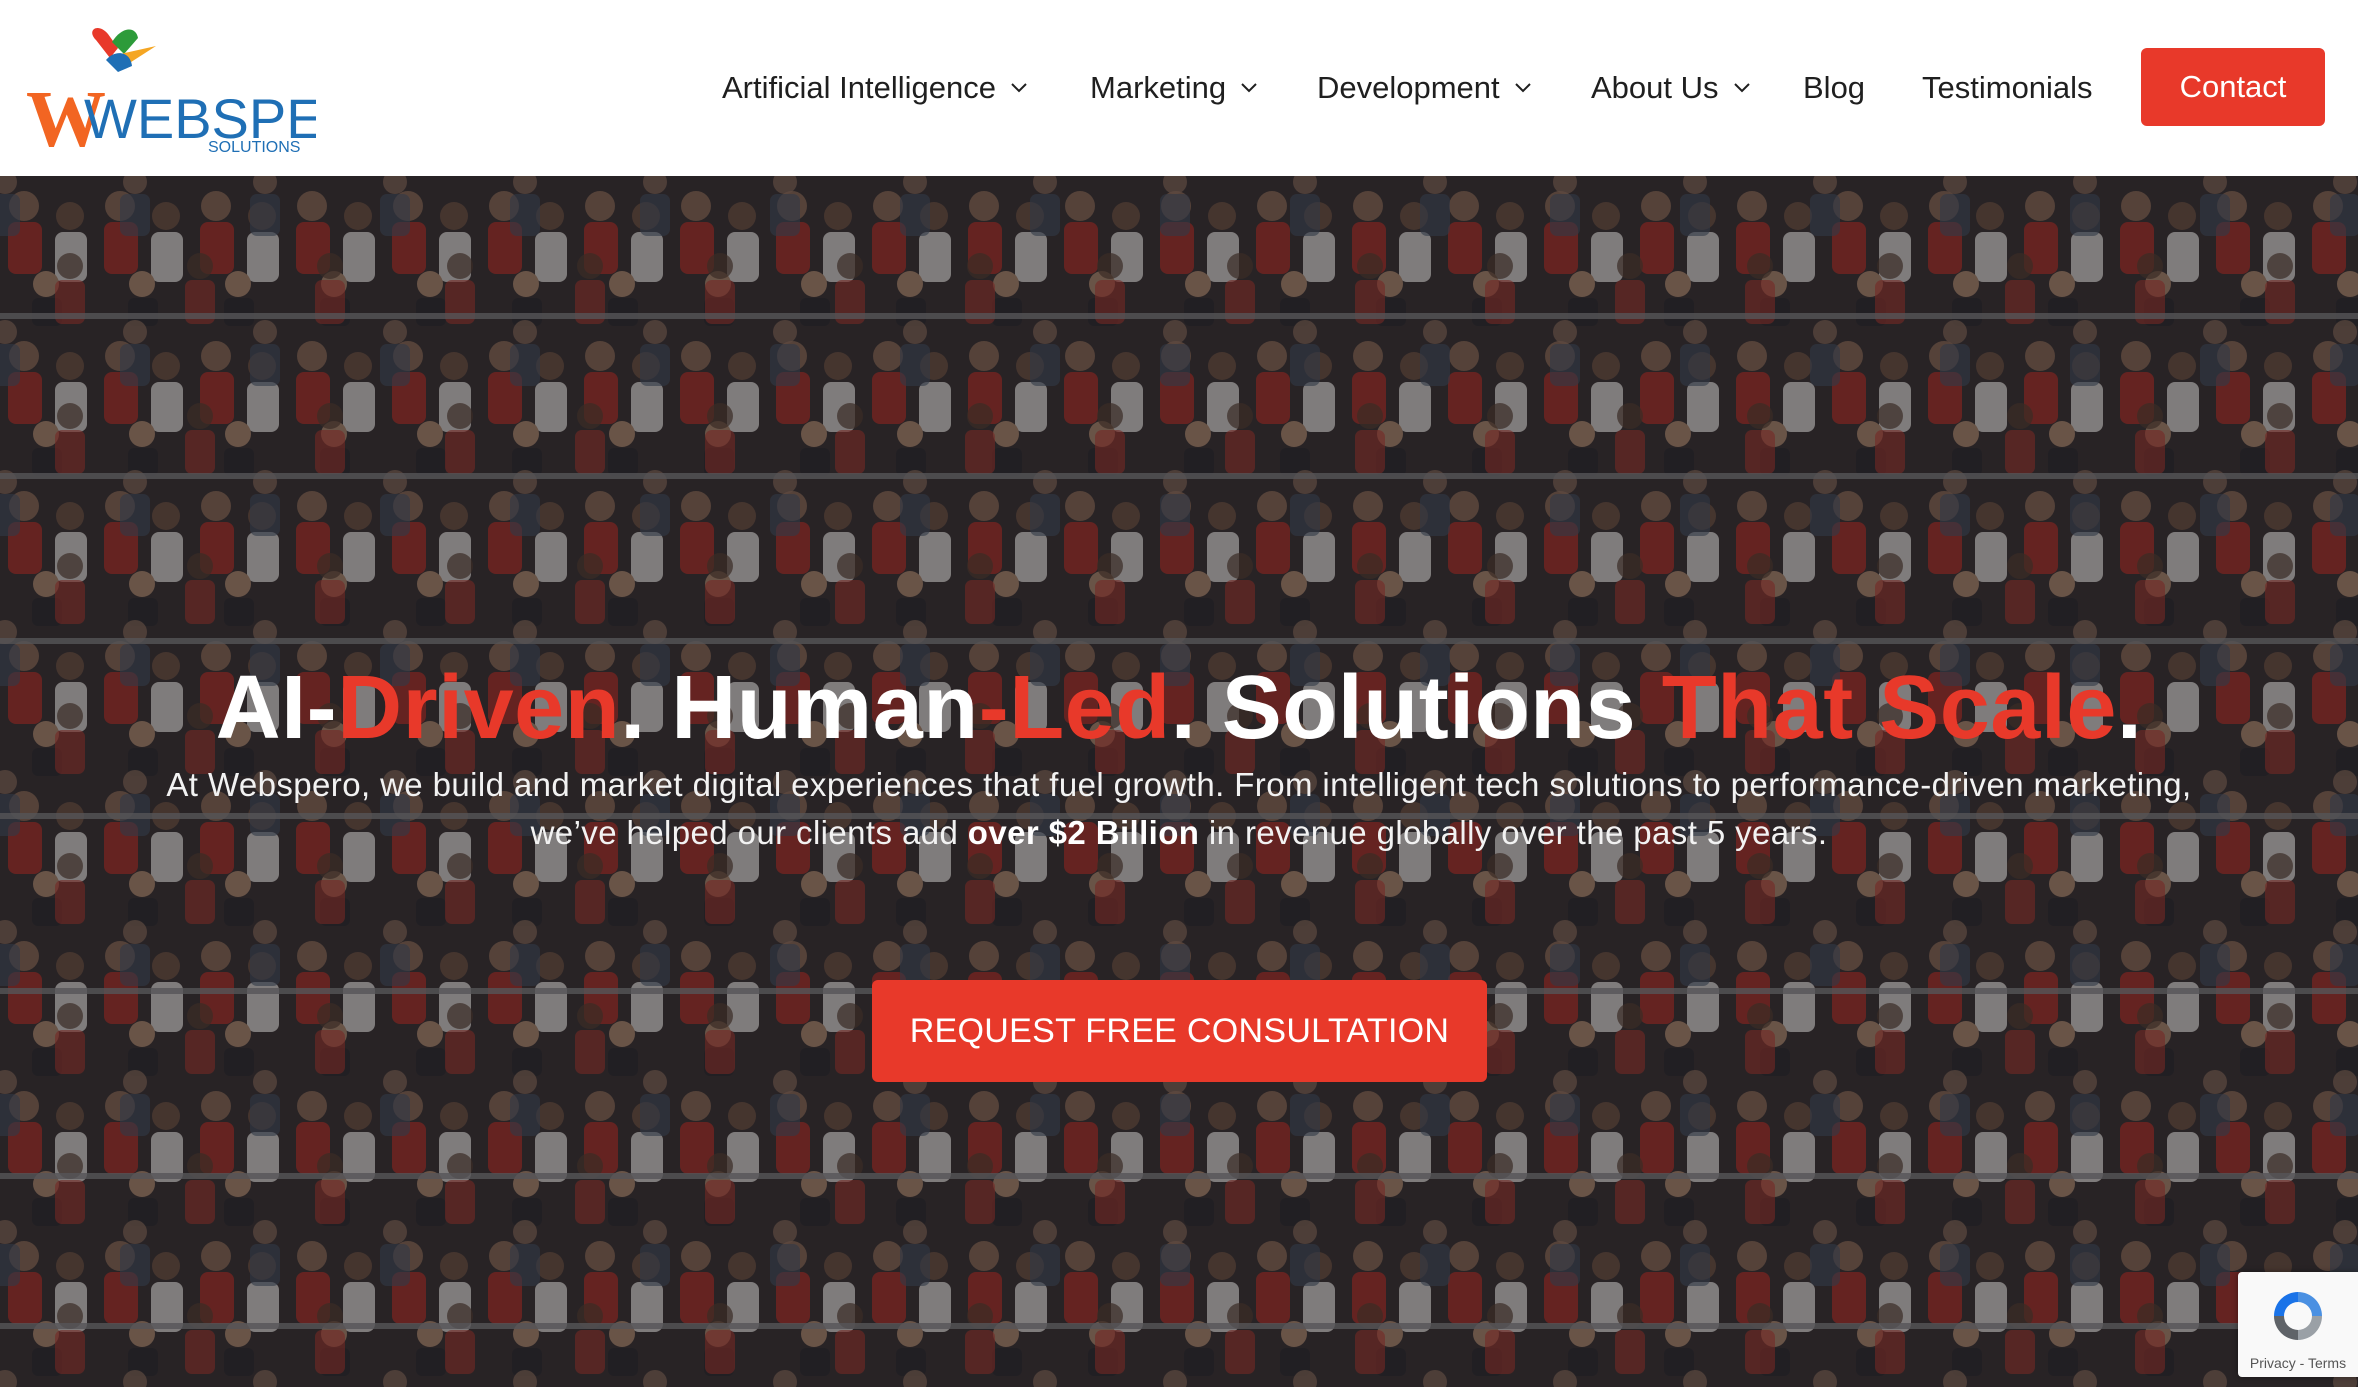  Describe the element at coordinates (1158, 87) in the screenshot. I see `nav-item-label: Marketing` at that location.